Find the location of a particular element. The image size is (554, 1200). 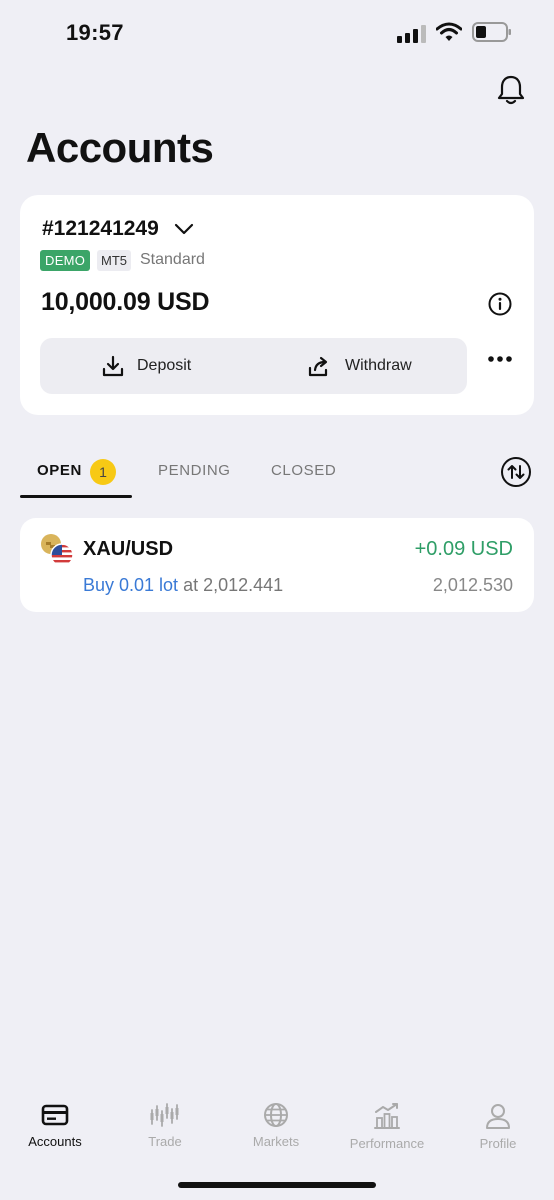

account-type: Standard is located at coordinates (172, 259).